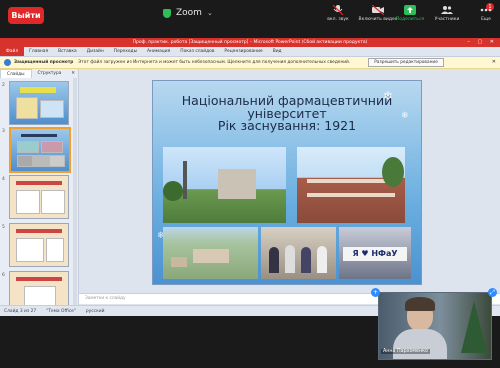  Describe the element at coordinates (447, 10) in the screenshot. I see `participants-icon` at that location.